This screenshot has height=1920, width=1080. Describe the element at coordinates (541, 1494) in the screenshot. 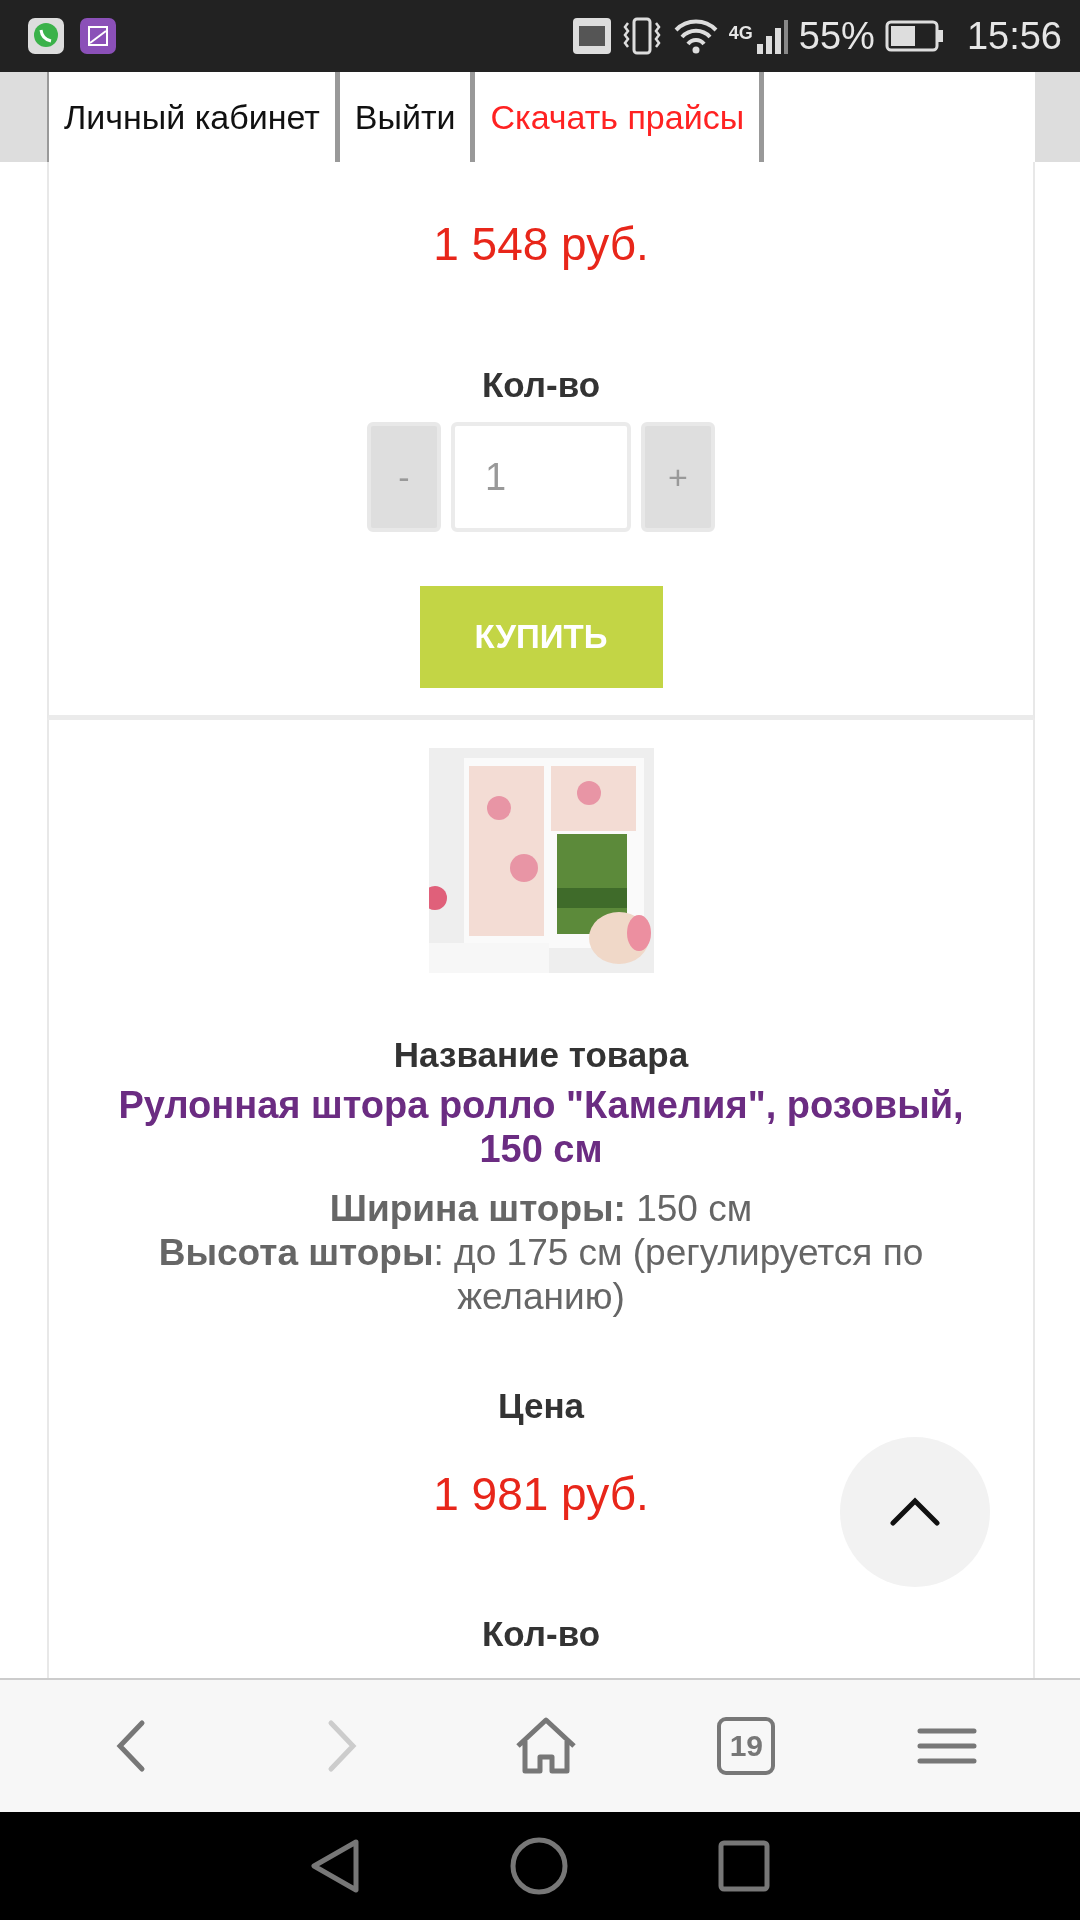

I see `price-text: 1 981 руб.` at that location.